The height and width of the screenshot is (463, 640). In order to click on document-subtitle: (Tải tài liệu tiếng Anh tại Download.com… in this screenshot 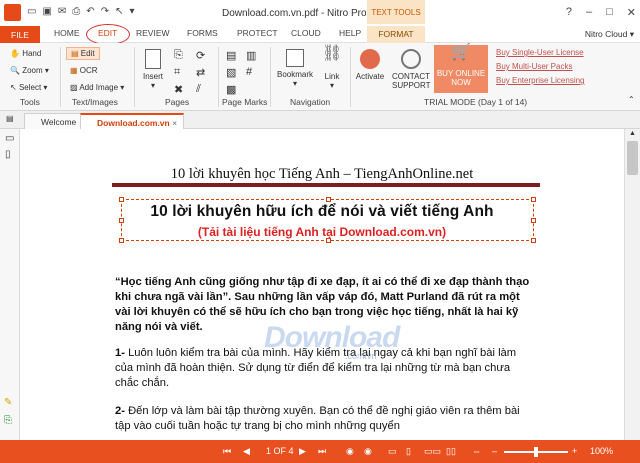, I will do `click(322, 232)`.